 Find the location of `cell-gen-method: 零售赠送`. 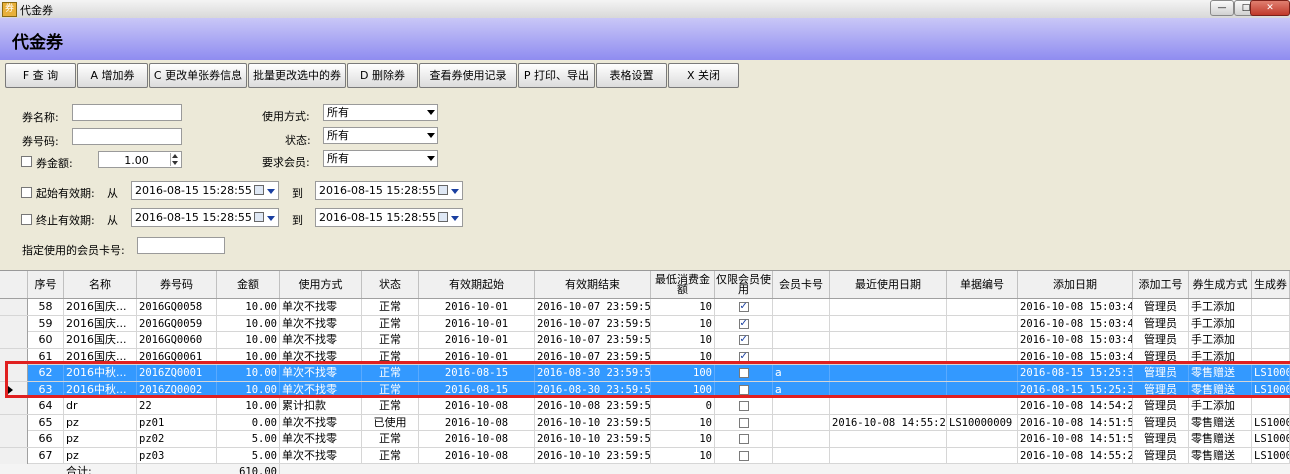

cell-gen-method: 零售赠送 is located at coordinates (1220, 455).